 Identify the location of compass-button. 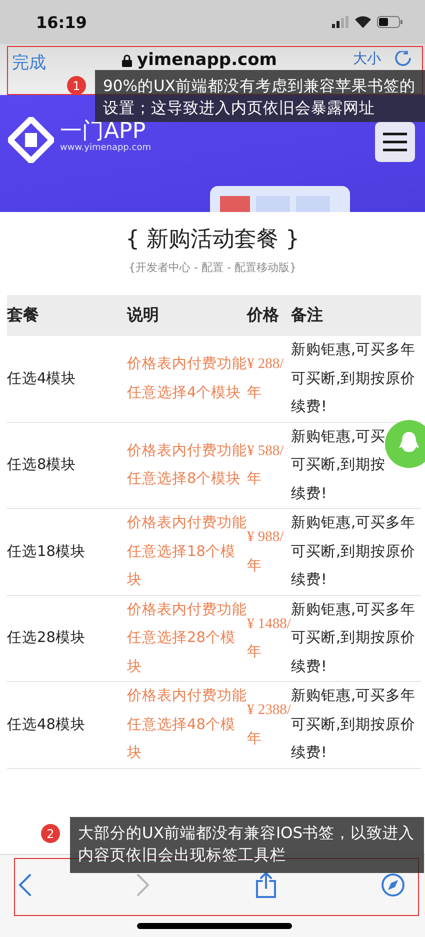
(392, 885).